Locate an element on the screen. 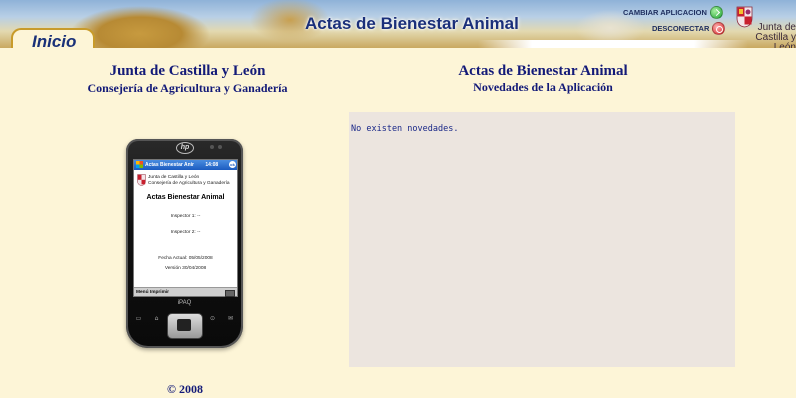  pda-menubar: Menú Imprimir is located at coordinates (185, 292).